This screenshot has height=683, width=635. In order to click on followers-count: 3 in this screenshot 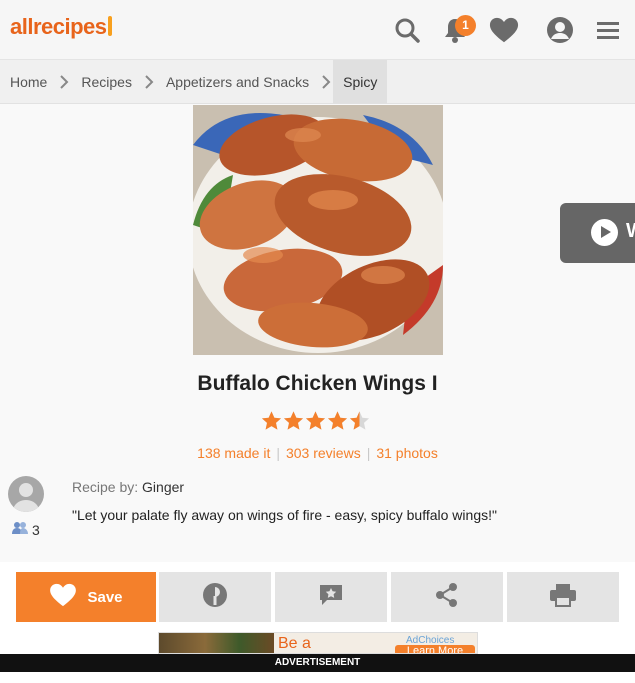, I will do `click(36, 529)`.